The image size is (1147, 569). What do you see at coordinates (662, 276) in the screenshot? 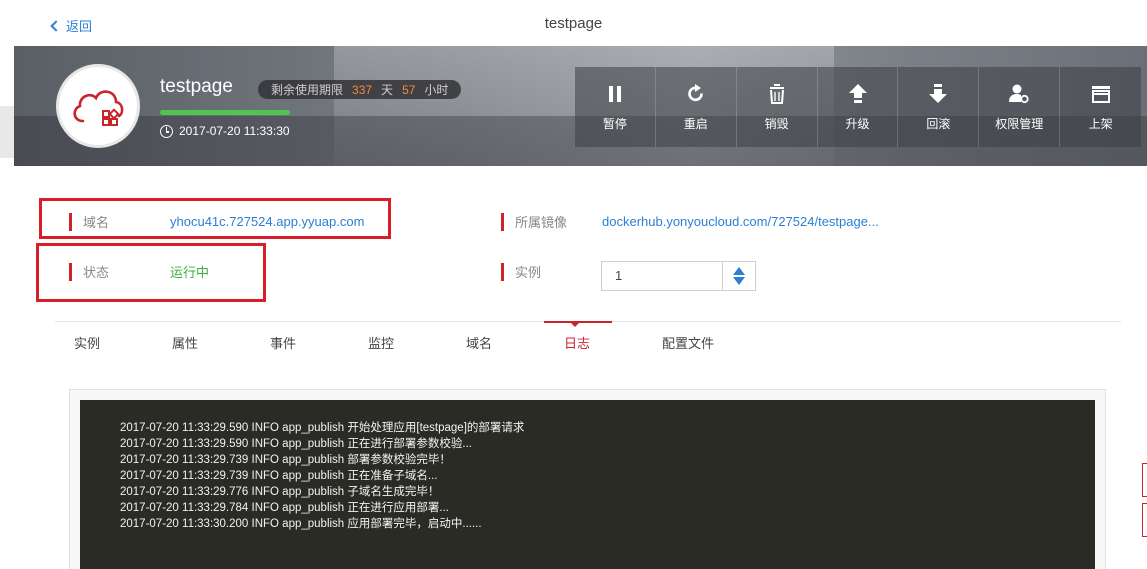
I see `instance-count-input: 1` at bounding box center [662, 276].